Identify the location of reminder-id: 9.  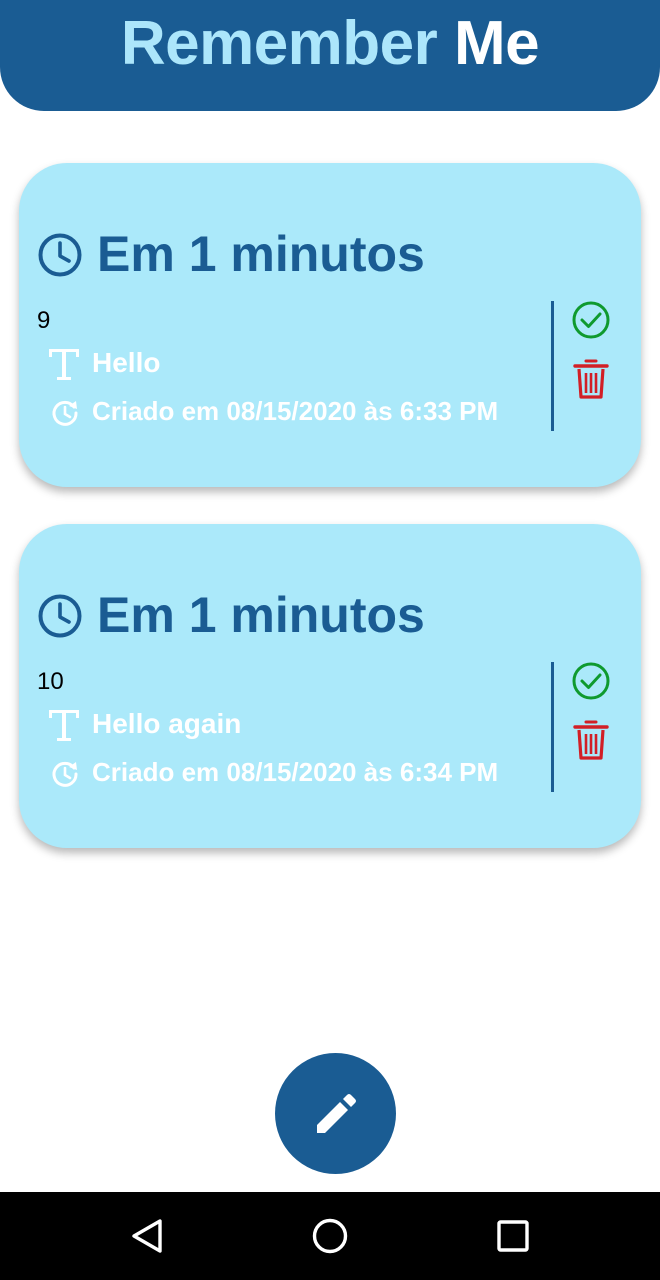
(44, 320).